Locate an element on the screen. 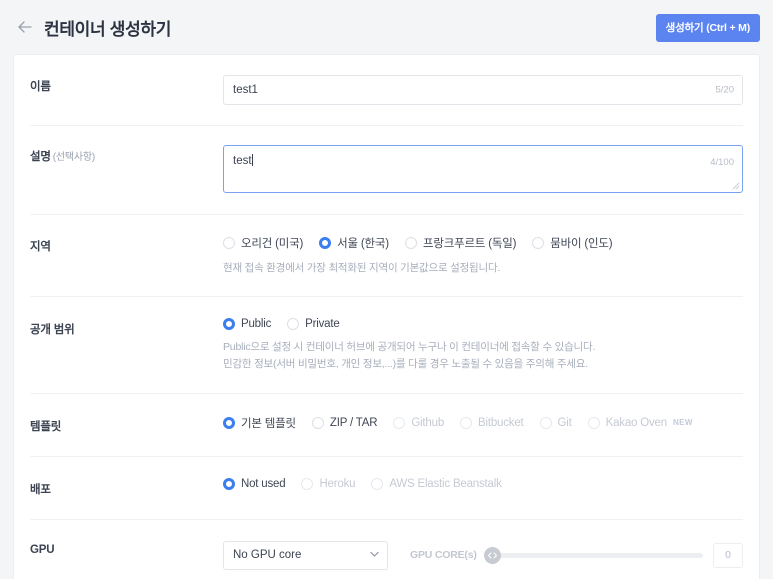 Image resolution: width=773 pixels, height=579 pixels. radio-region-3: 뭄바이 (인도) is located at coordinates (572, 243).